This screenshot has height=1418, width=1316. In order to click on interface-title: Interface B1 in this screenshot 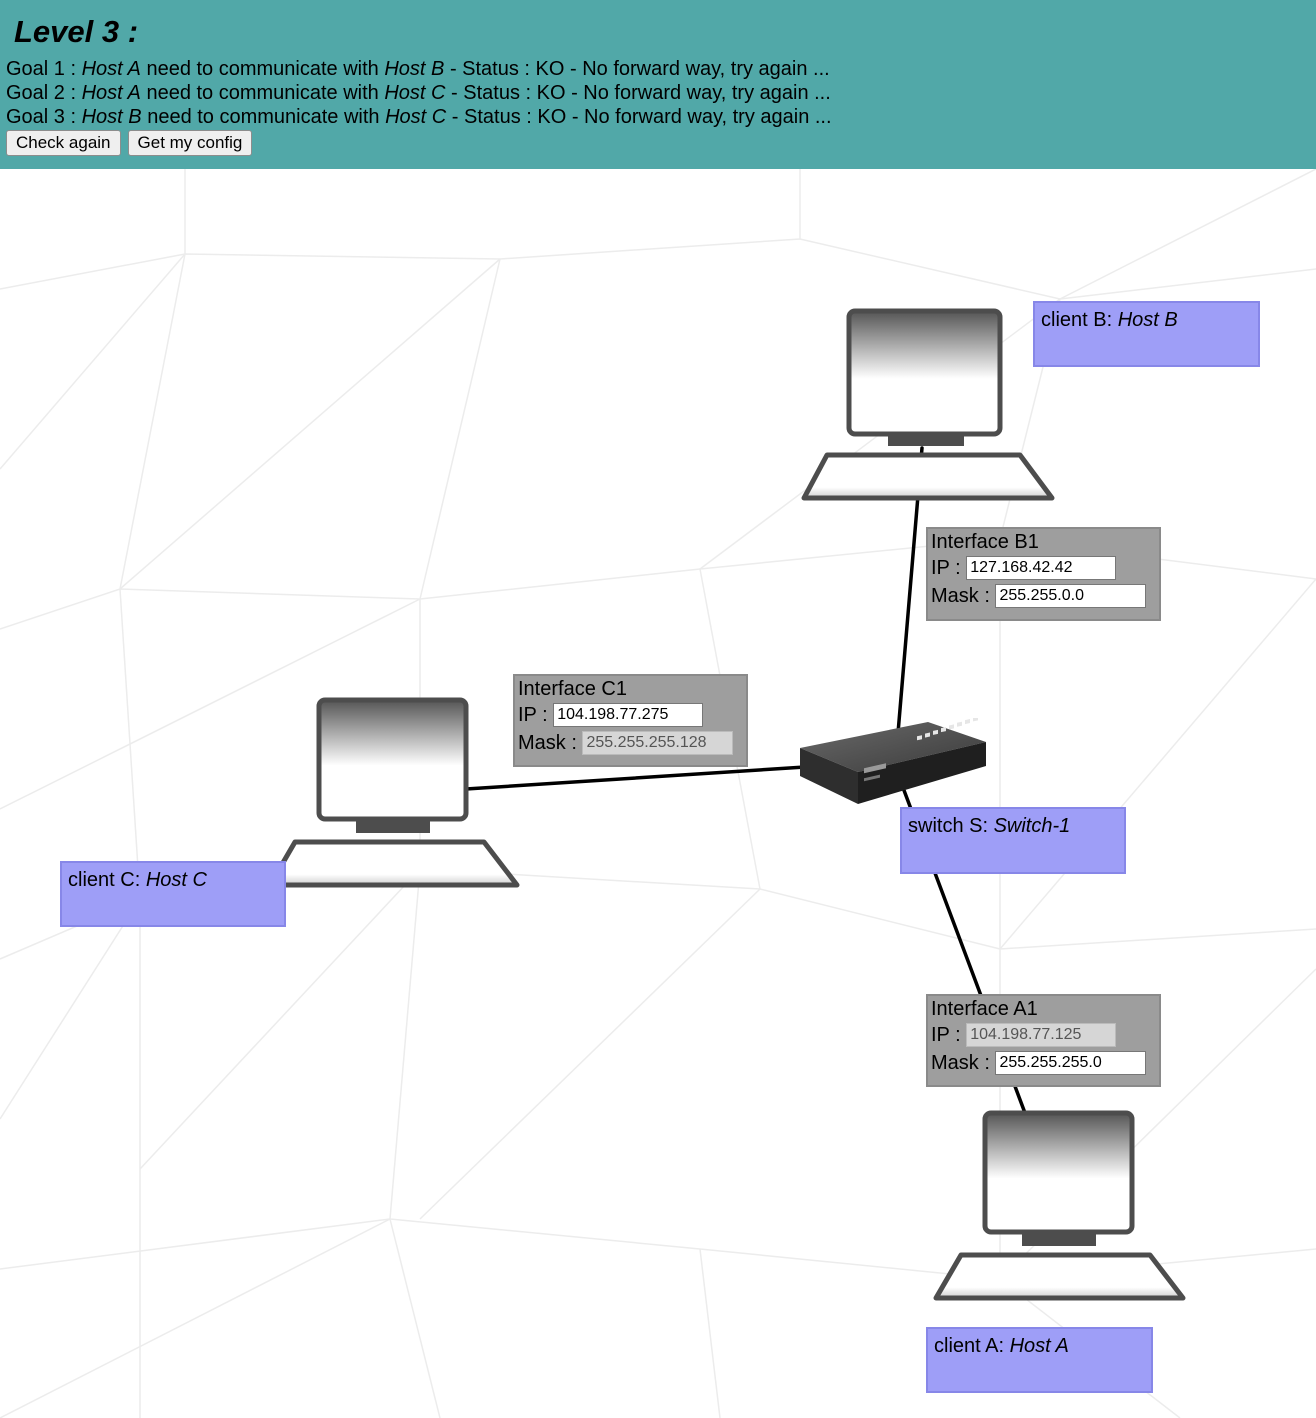, I will do `click(985, 542)`.